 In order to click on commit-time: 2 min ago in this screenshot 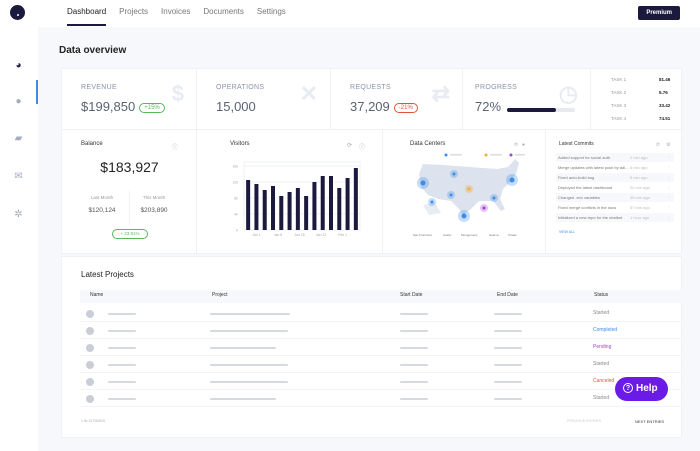, I will do `click(639, 157)`.